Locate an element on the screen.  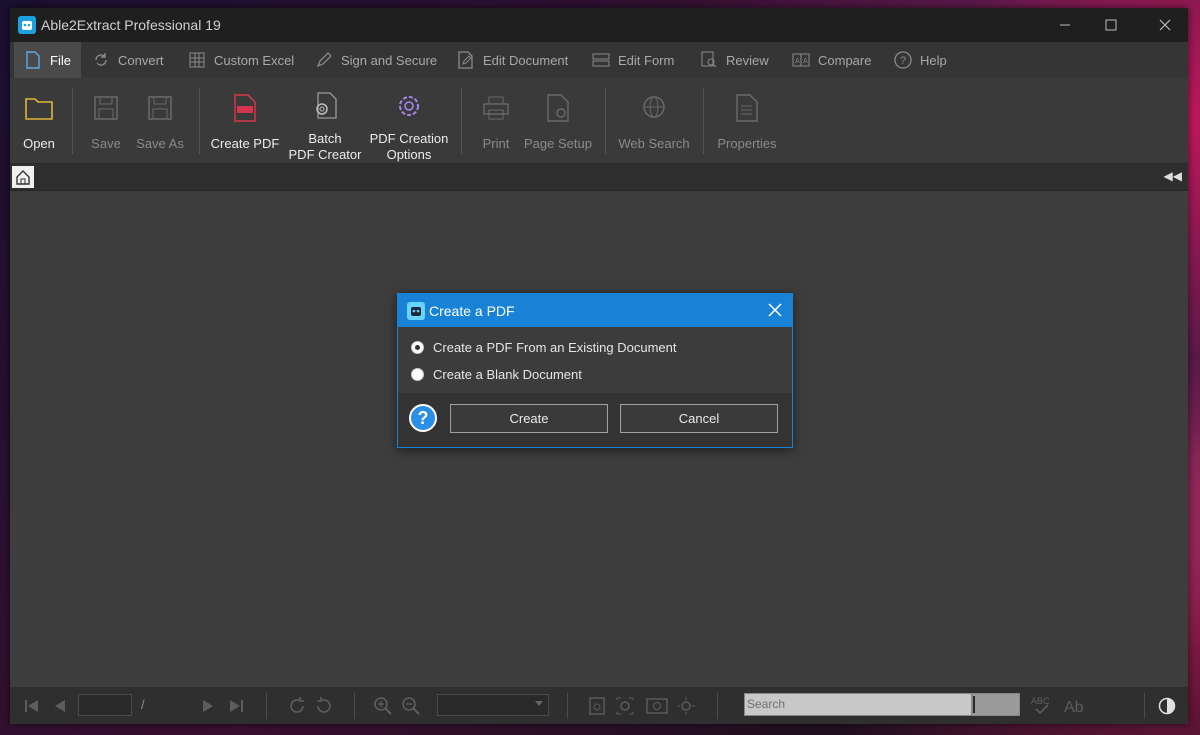
grid-icon is located at coordinates (197, 60).